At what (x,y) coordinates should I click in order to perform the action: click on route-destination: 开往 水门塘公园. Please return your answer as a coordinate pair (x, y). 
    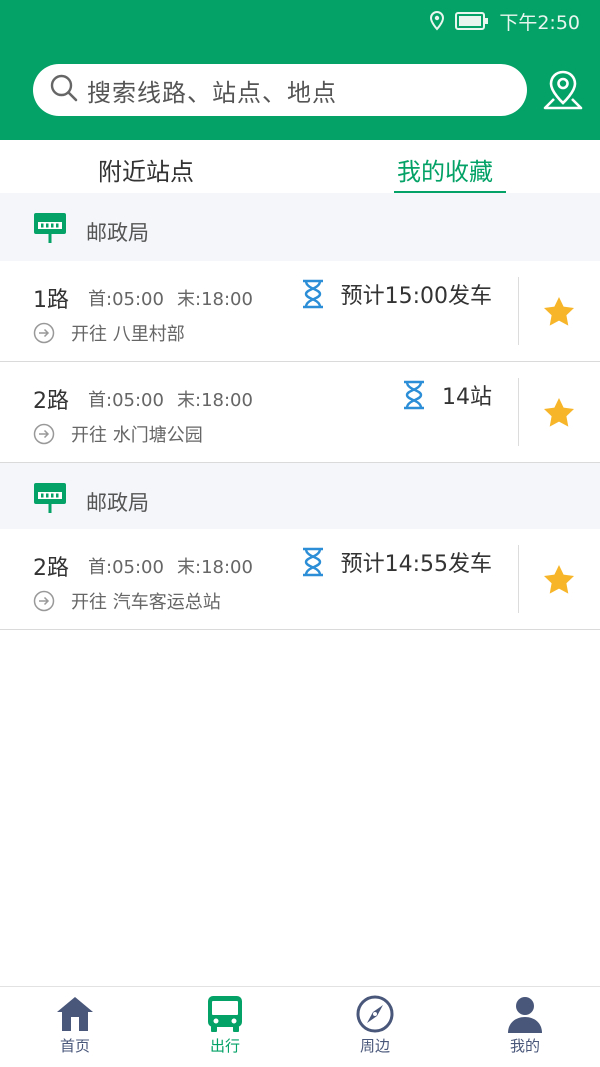
    Looking at the image, I should click on (118, 434).